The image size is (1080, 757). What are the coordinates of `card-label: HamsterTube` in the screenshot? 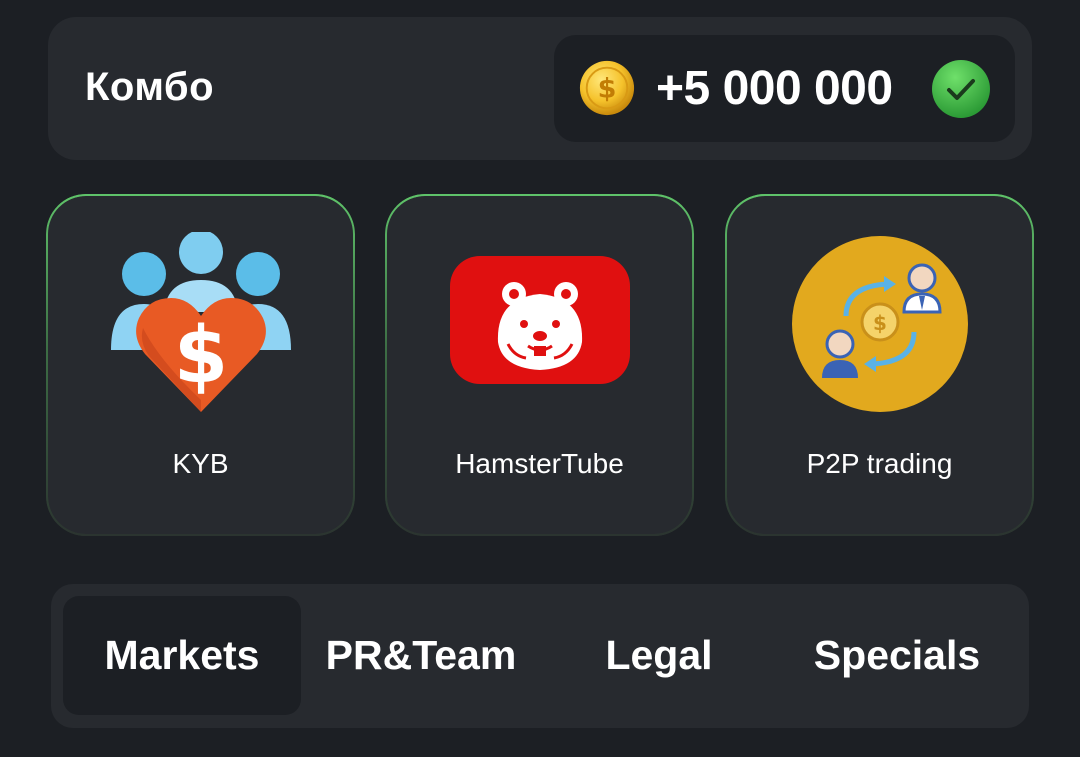 It's located at (539, 463).